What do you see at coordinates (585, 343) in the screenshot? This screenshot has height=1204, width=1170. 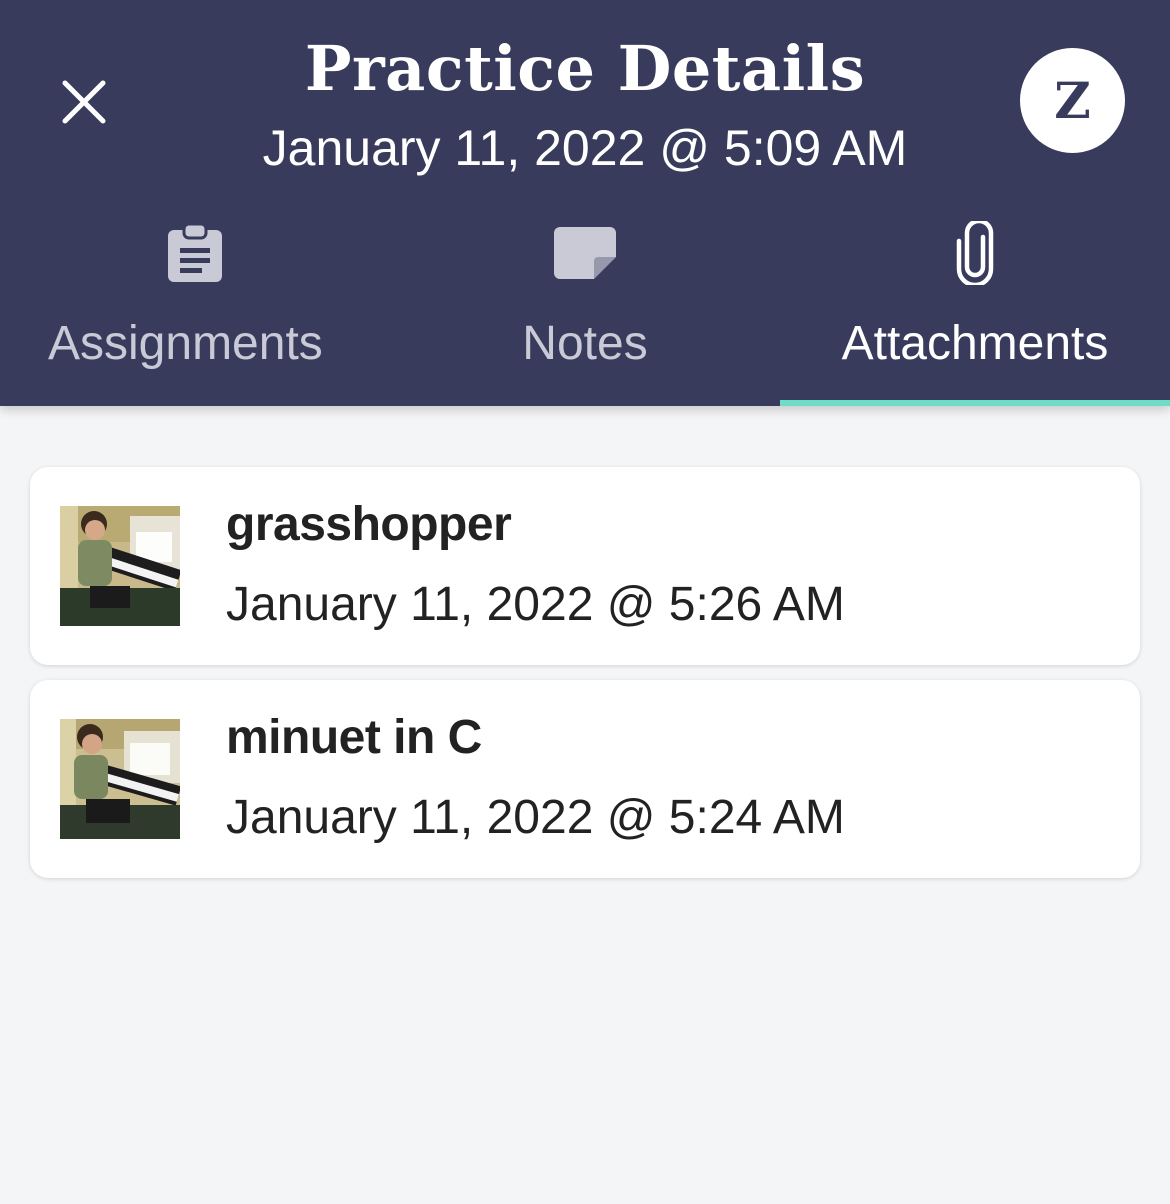 I see `tab-notes-label: Notes` at bounding box center [585, 343].